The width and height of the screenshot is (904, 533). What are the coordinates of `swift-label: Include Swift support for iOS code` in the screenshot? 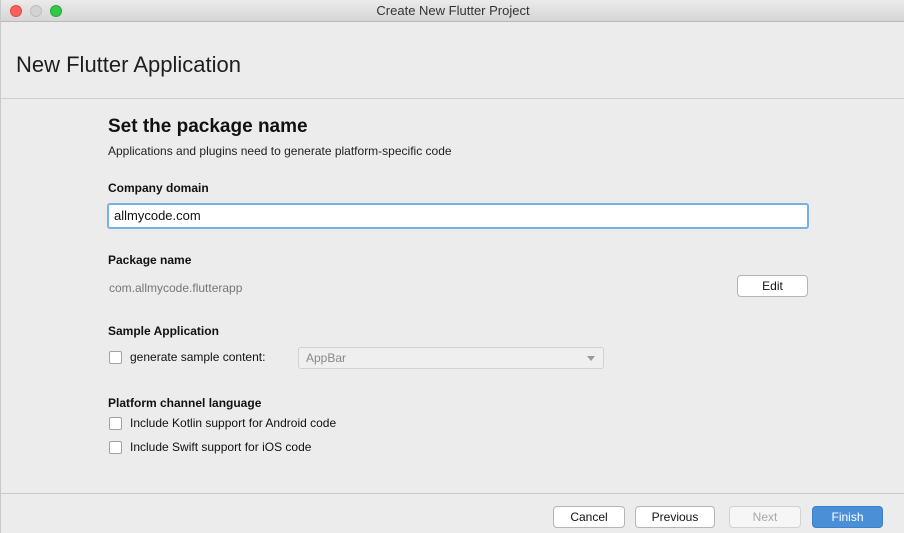 It's located at (221, 447).